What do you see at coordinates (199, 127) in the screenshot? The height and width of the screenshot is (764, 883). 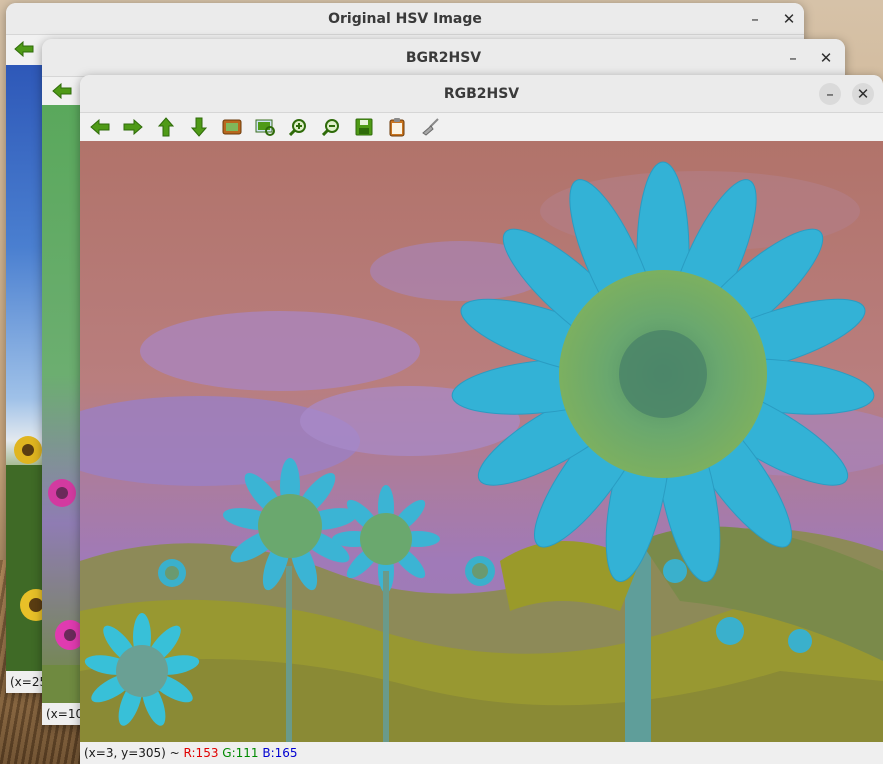 I see `arrow-down-icon` at bounding box center [199, 127].